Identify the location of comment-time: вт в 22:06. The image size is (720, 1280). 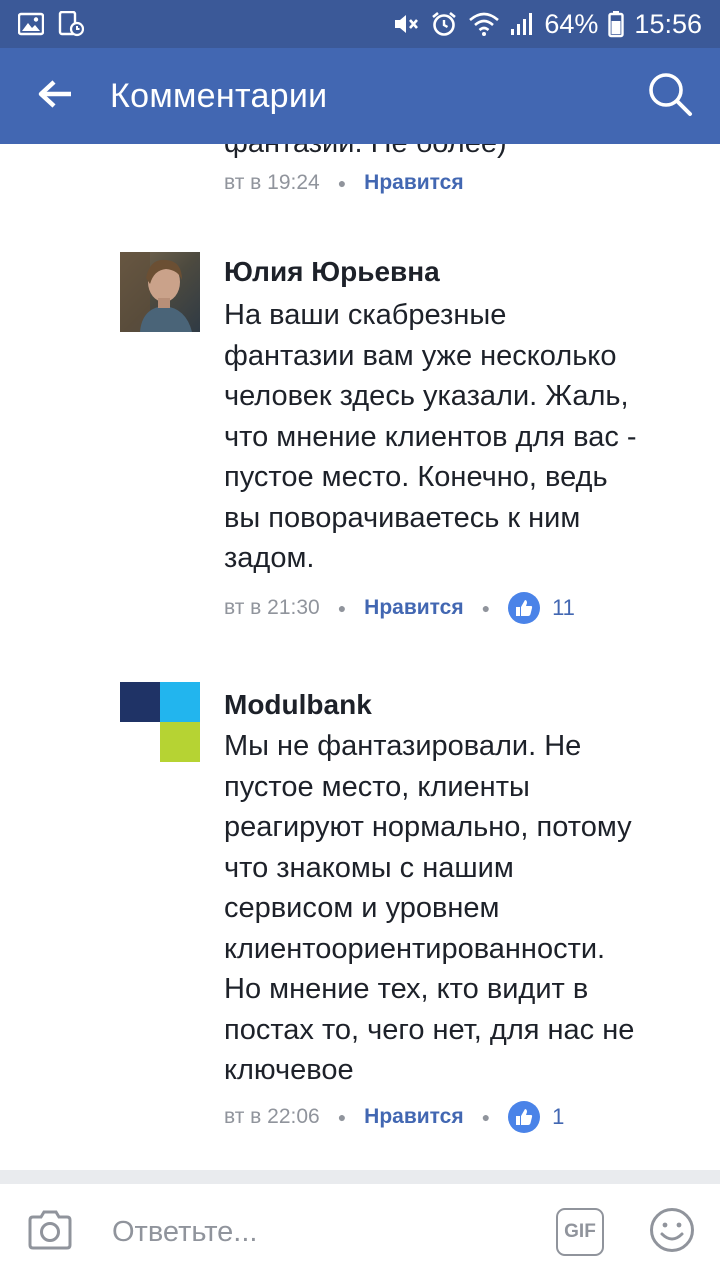
(272, 1116).